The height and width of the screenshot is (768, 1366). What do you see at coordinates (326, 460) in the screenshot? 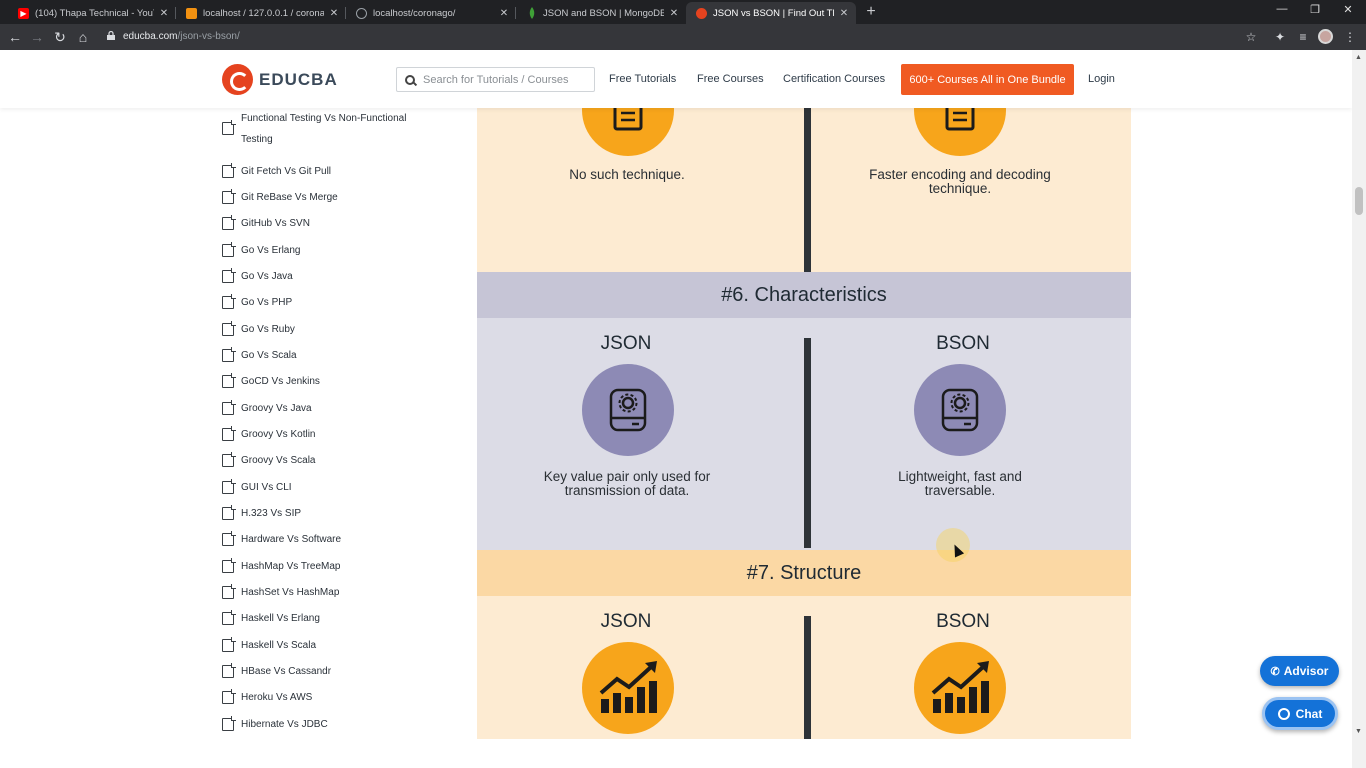
I see `sidebar-link: Groovy Vs Scala` at bounding box center [326, 460].